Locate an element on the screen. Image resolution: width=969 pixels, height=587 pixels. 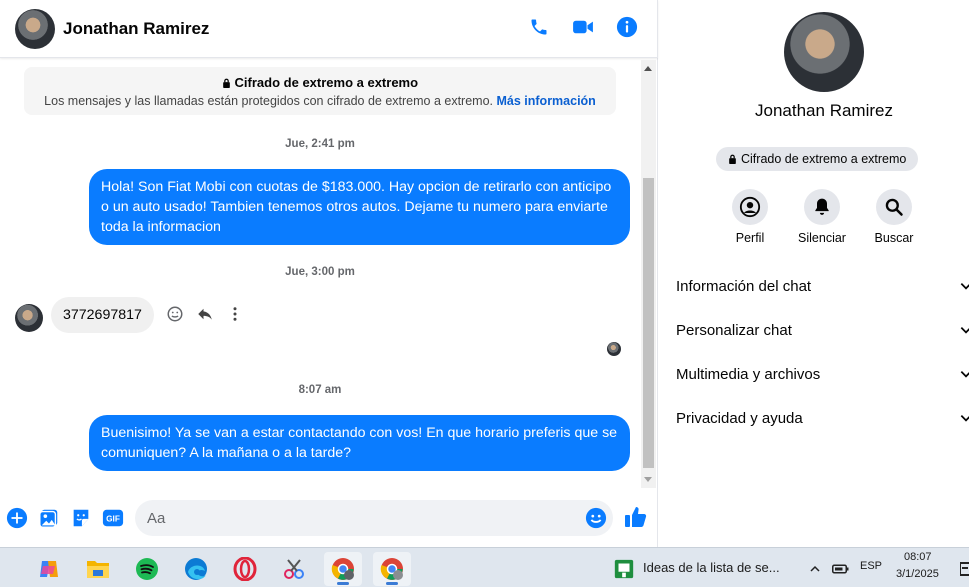
battery-icon is located at coordinates (841, 569).